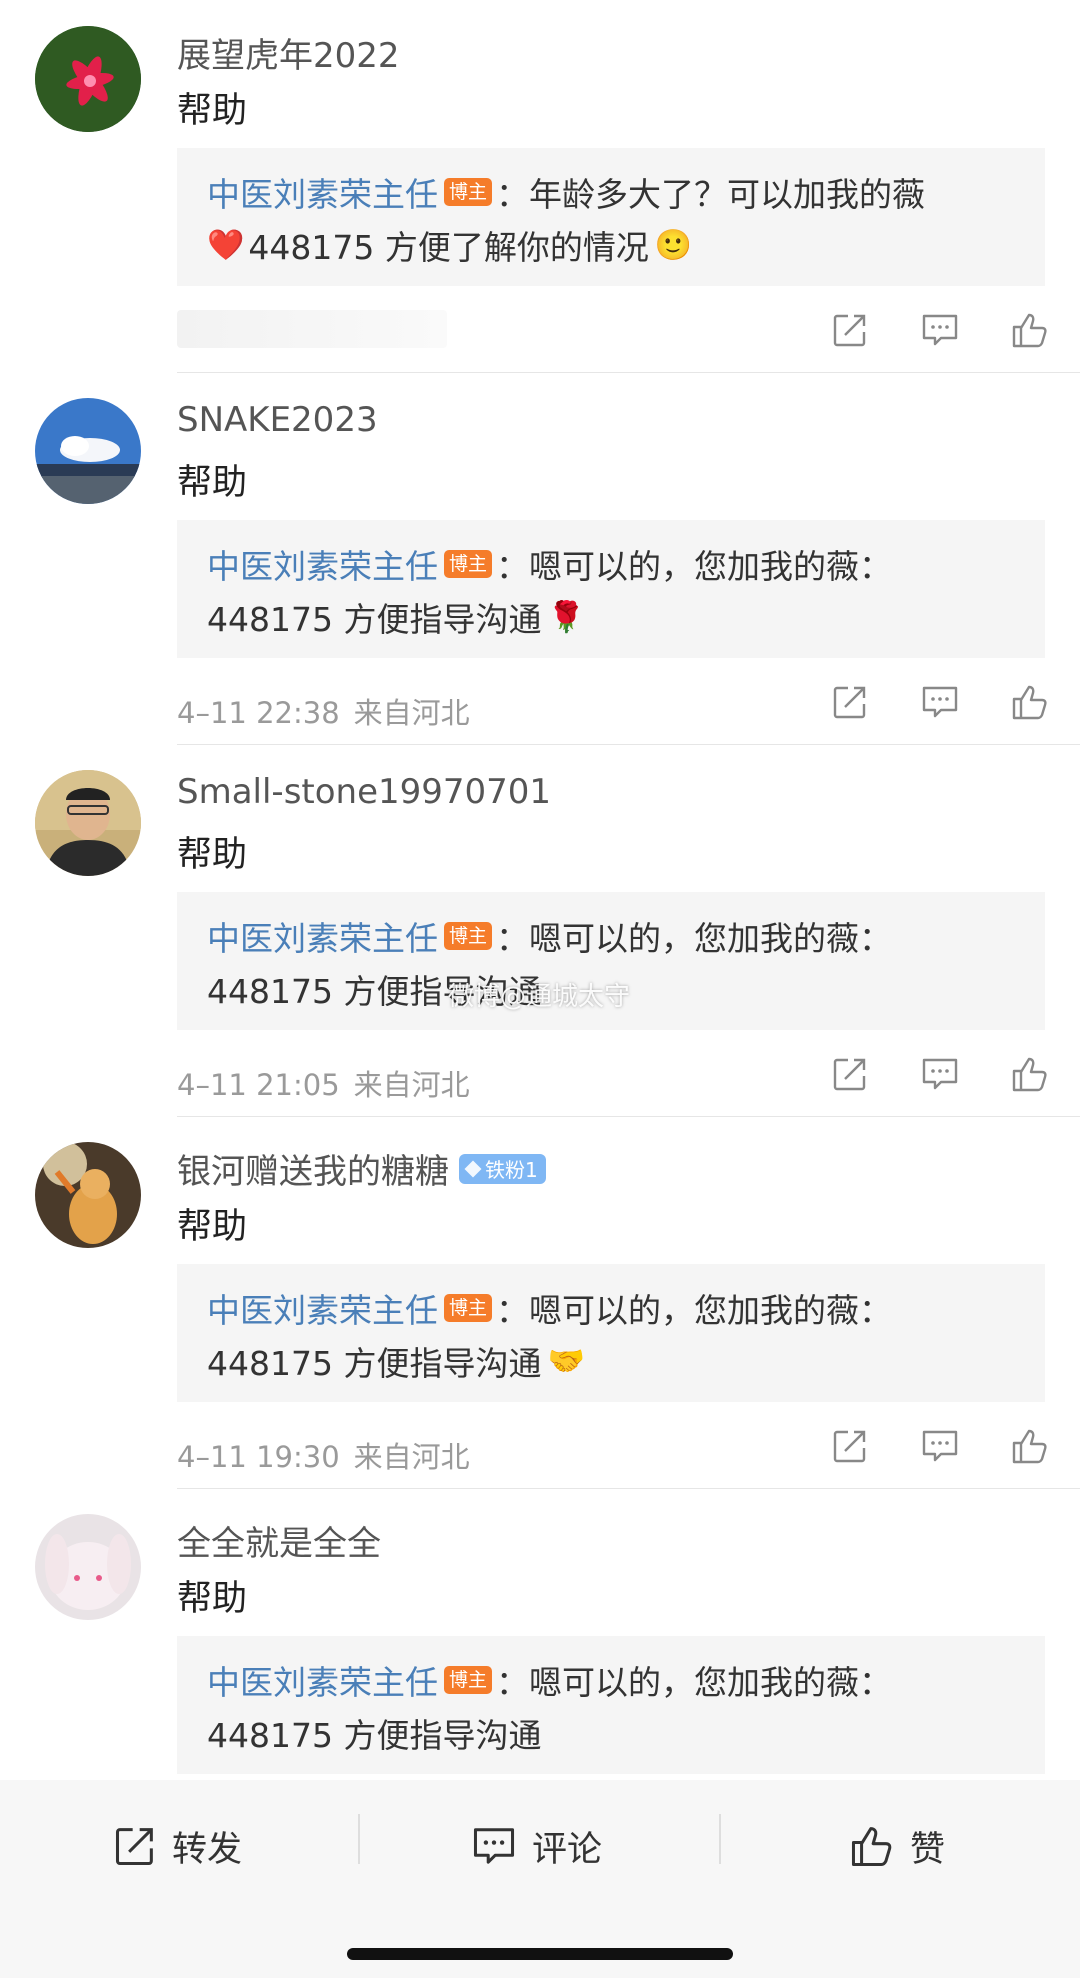 The image size is (1080, 1978). Describe the element at coordinates (361, 1168) in the screenshot. I see `comment-username: 银河赠送我的糖糖 铁粉1` at that location.